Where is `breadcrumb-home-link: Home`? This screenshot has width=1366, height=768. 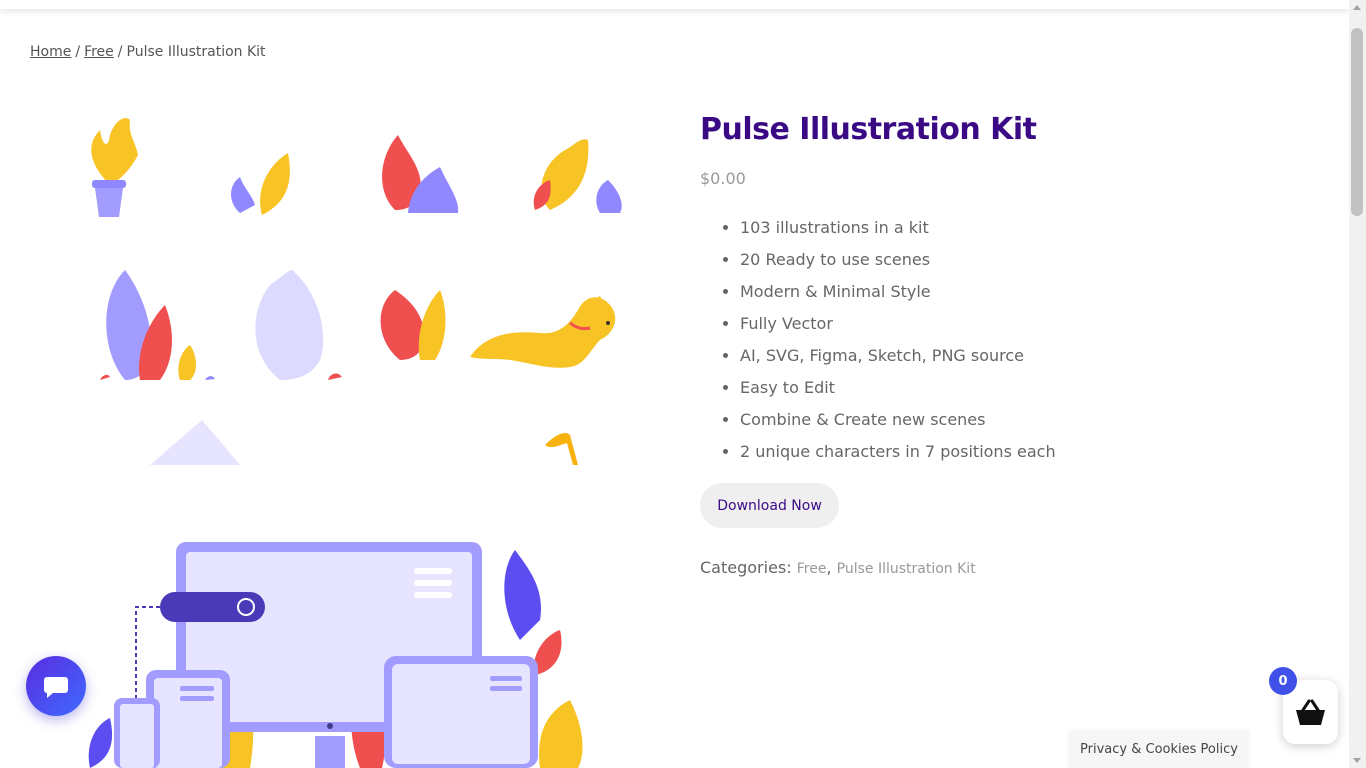 breadcrumb-home-link: Home is located at coordinates (50, 52).